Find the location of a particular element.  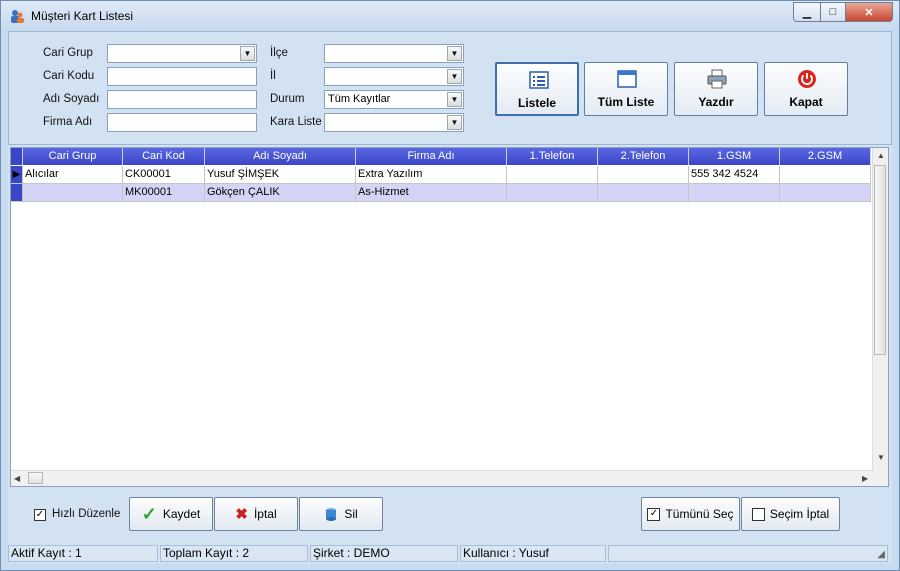

minimize-button: ▁ is located at coordinates (807, 12).